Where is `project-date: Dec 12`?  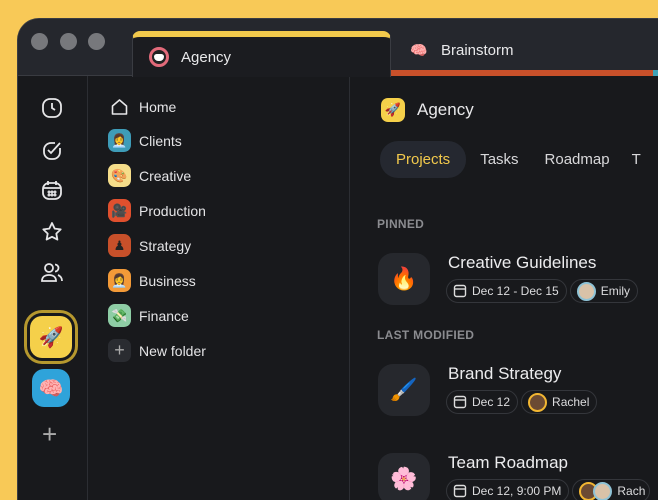
project-date: Dec 12 is located at coordinates (491, 402).